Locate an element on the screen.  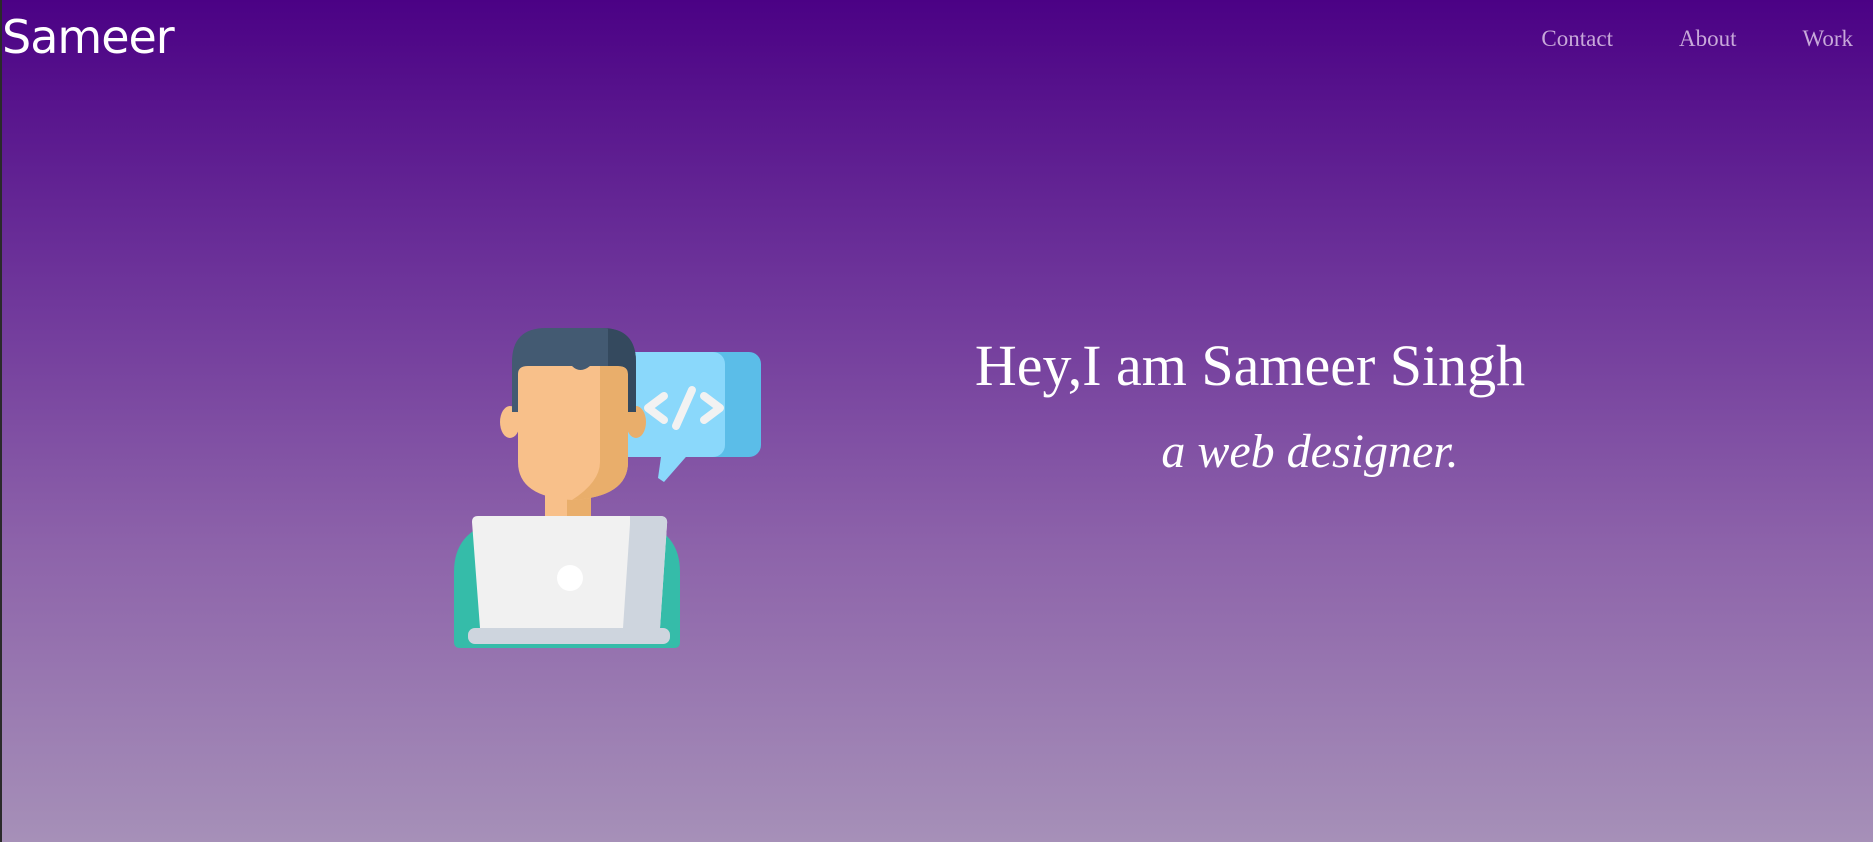
hero-text: Hey,I am Sameer Singh a web designer. is located at coordinates (1250, 405).